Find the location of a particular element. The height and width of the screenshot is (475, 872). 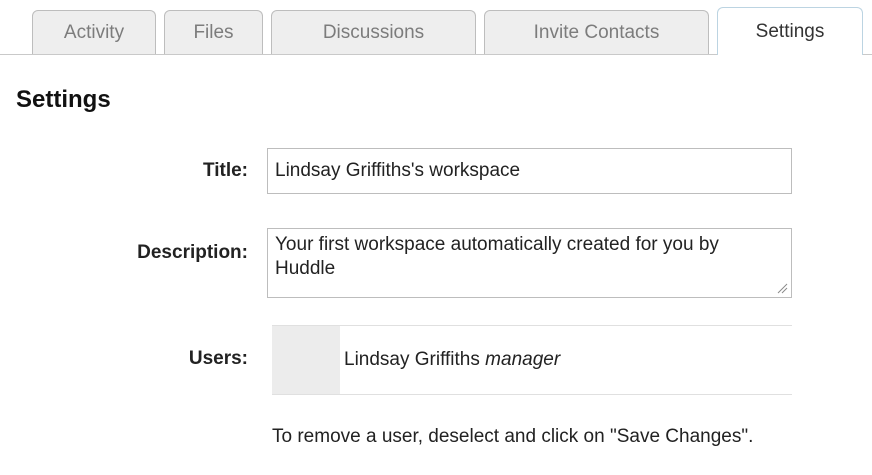

description-label: Description: is located at coordinates (192, 252).